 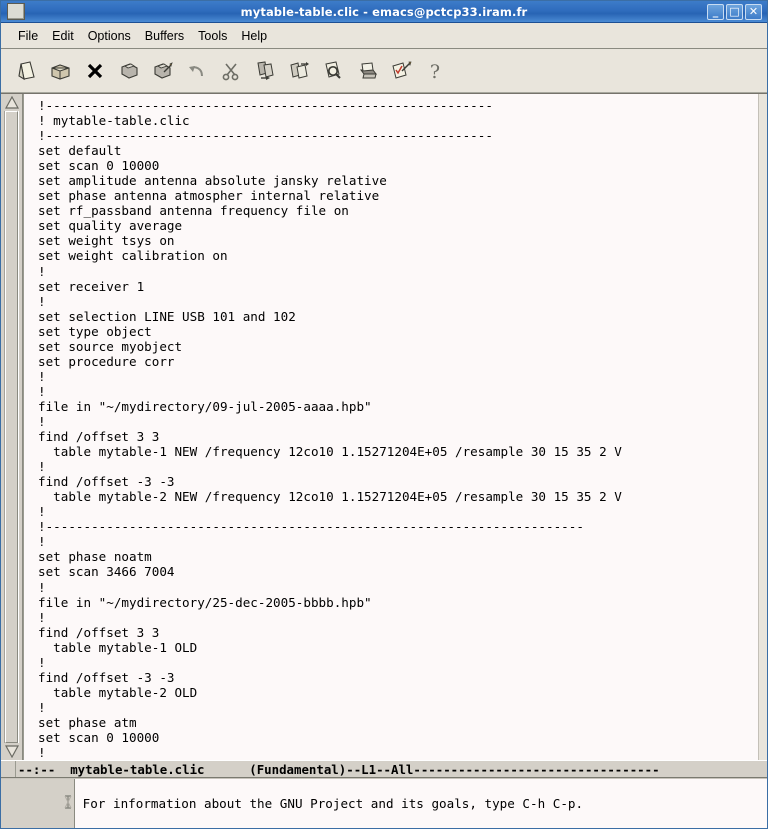 I want to click on close-button: ✕, so click(x=753, y=11).